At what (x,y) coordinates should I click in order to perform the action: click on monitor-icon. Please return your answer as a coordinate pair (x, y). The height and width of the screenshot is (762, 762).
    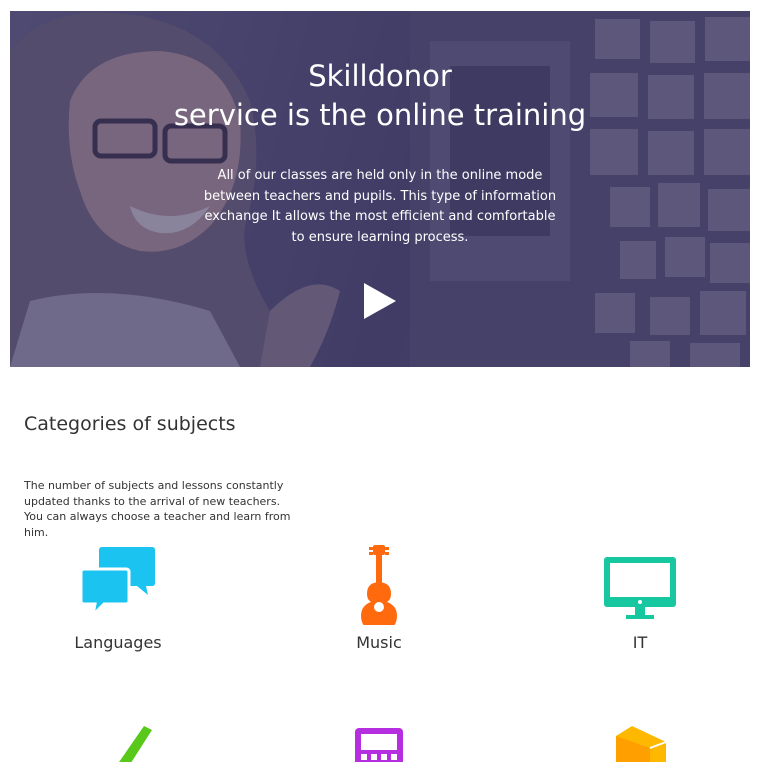
    Looking at the image, I should click on (640, 588).